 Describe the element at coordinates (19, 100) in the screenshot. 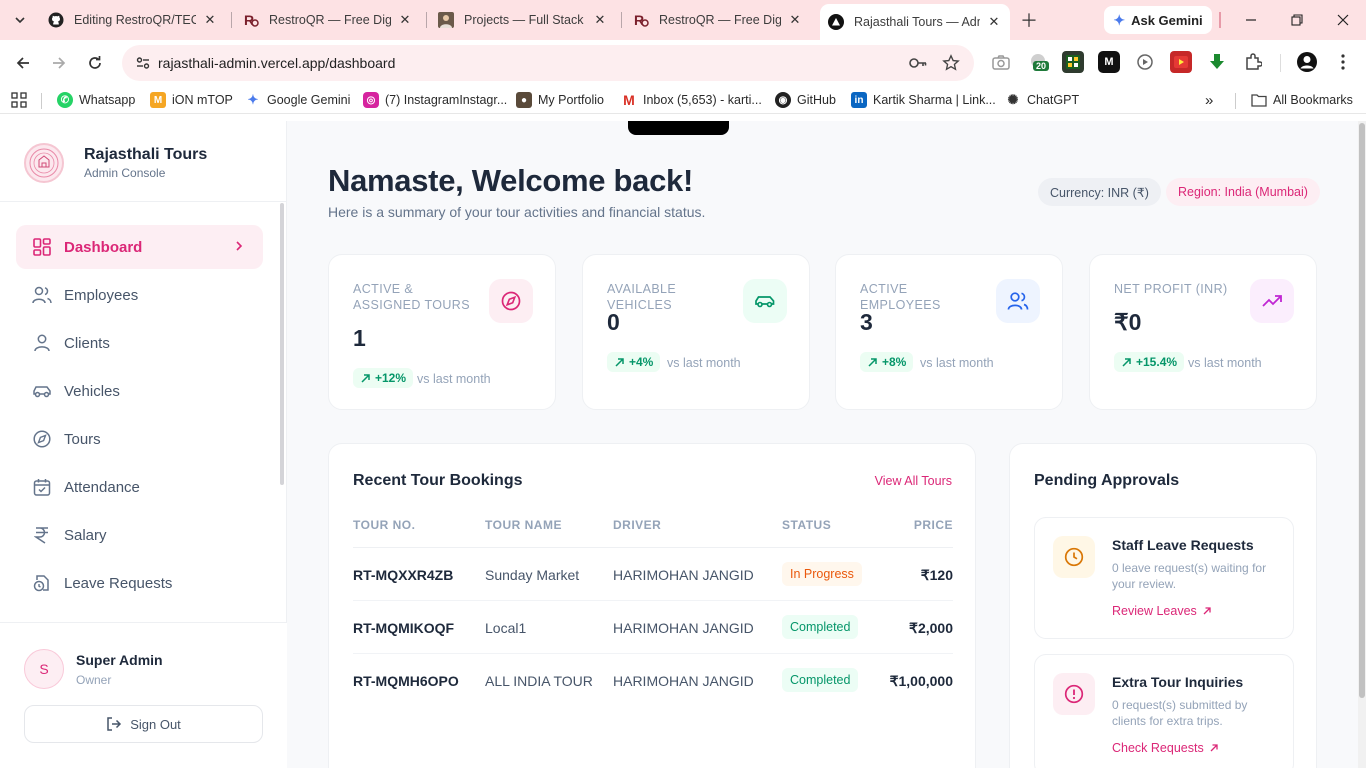

I see `apps-grid-icon` at that location.